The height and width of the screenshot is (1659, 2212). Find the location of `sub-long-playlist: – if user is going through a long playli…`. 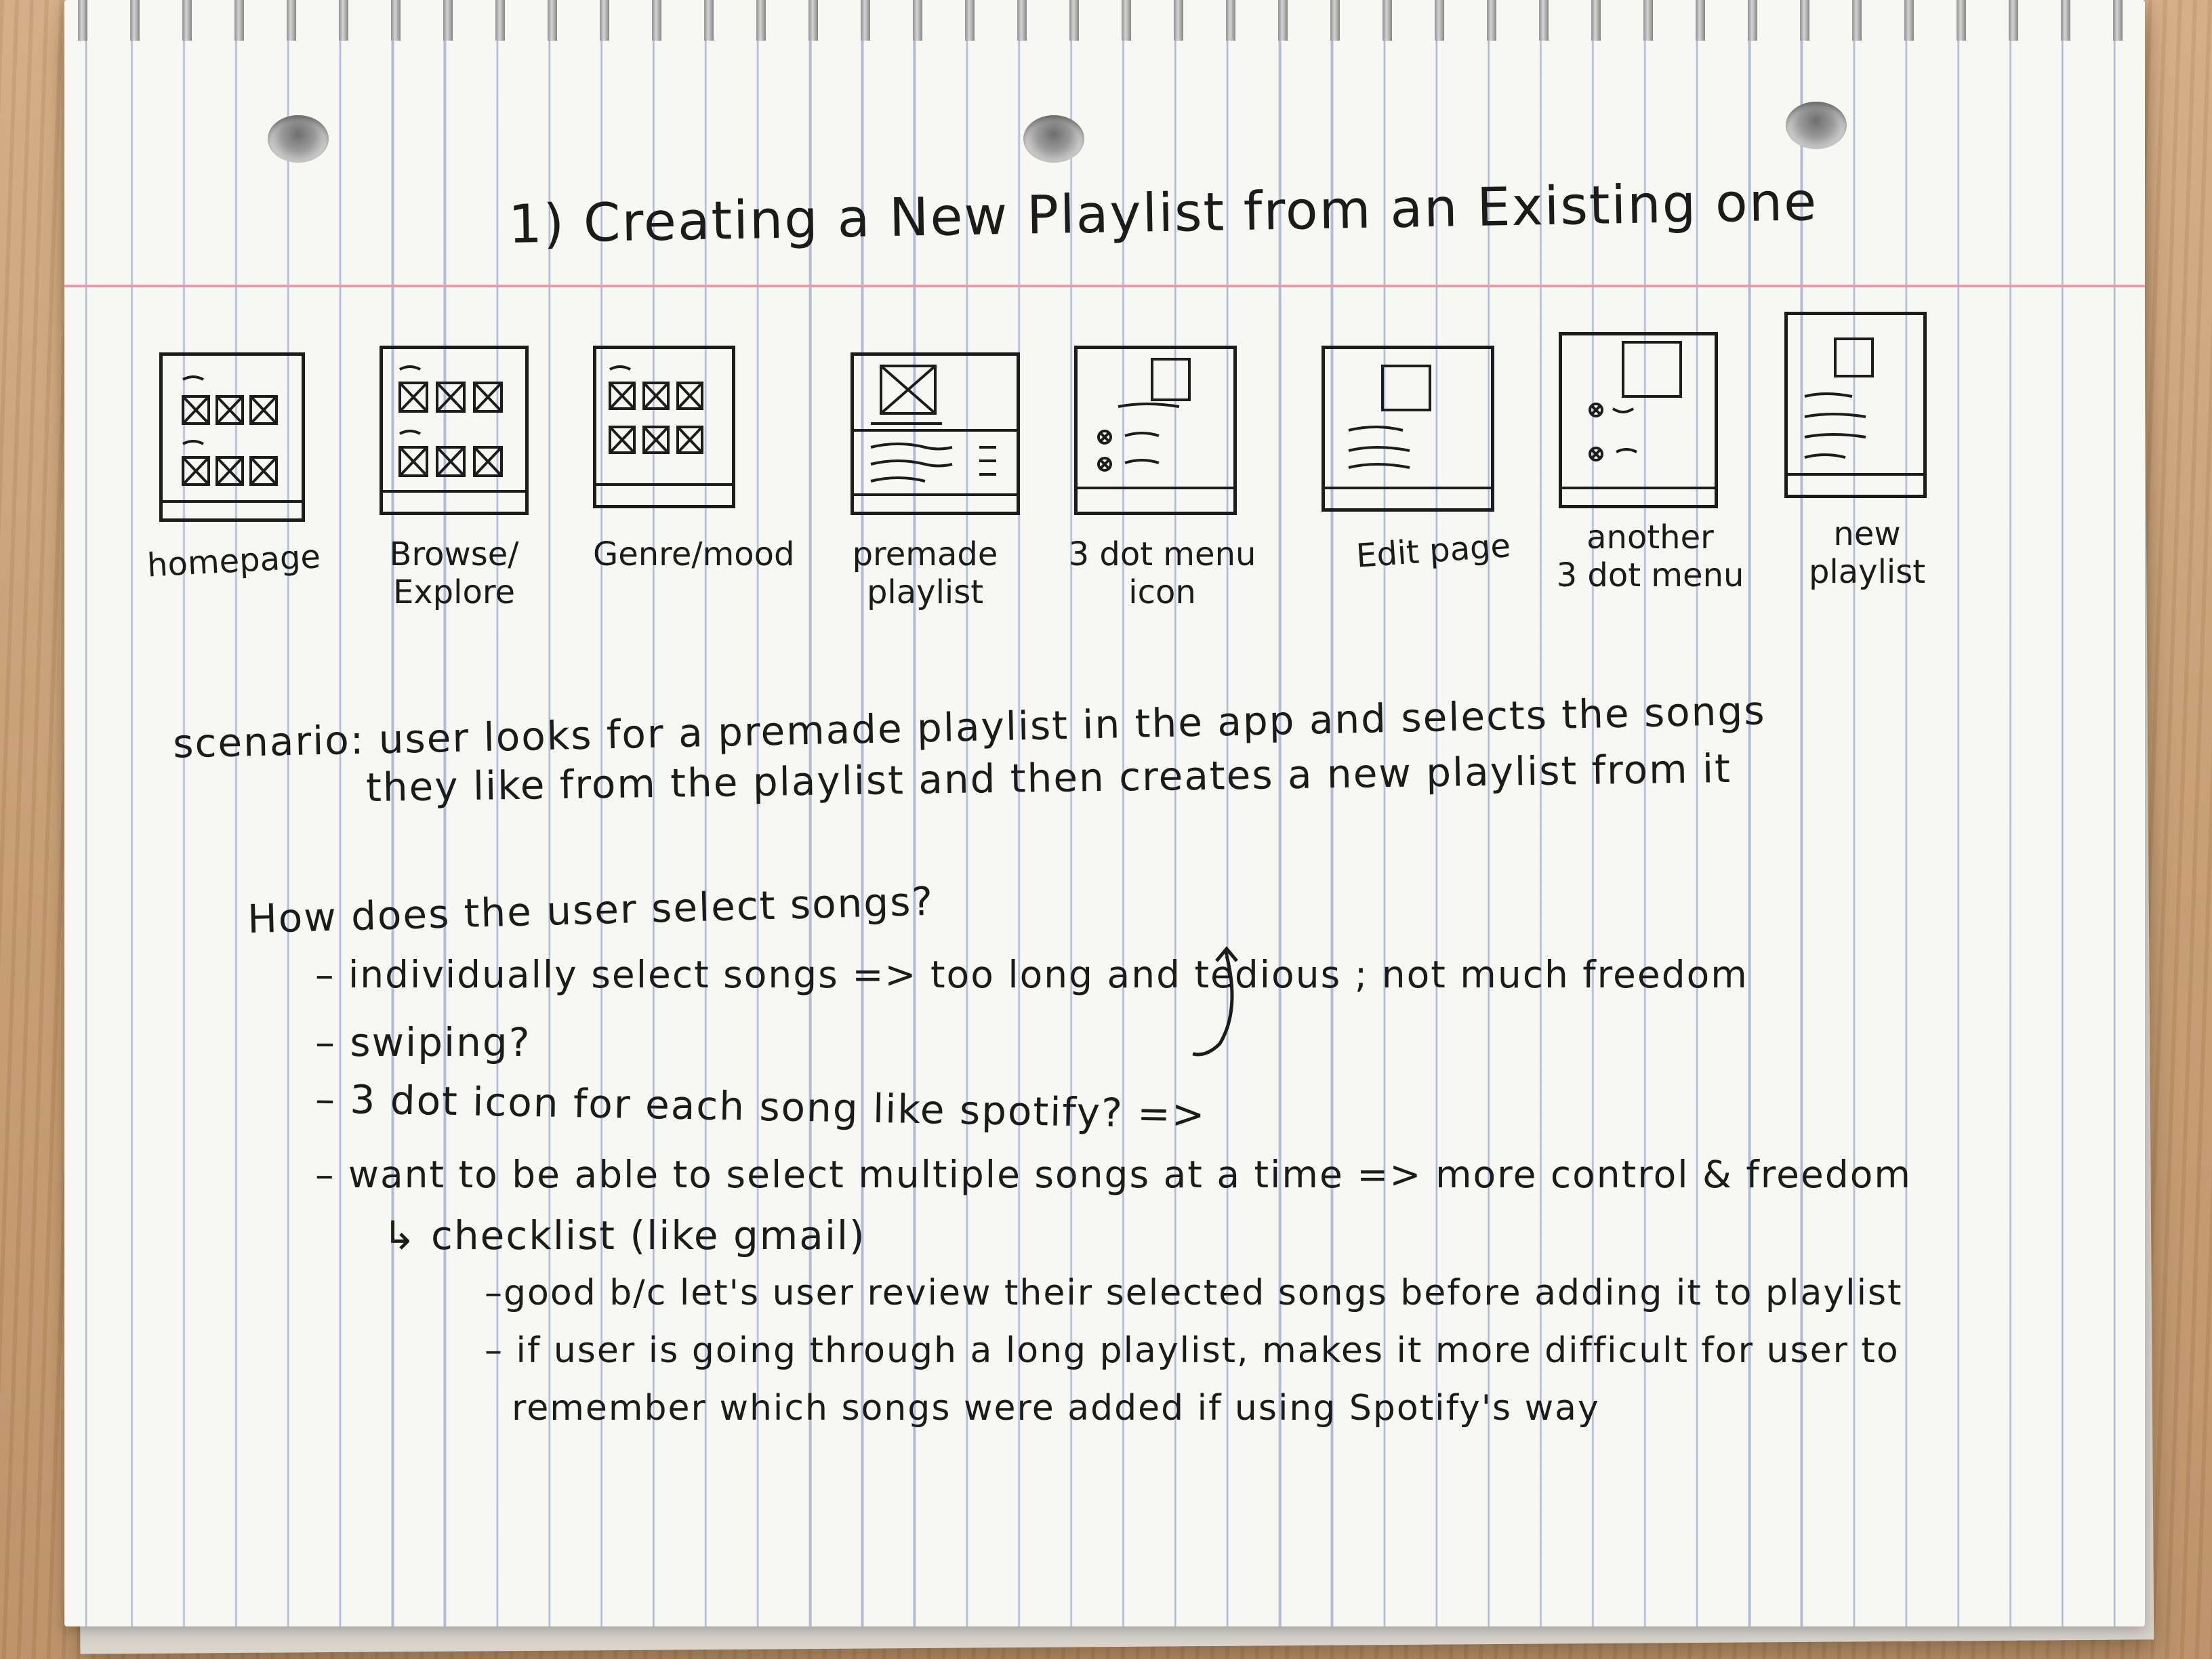

sub-long-playlist: – if user is going through a long playli… is located at coordinates (1192, 1350).